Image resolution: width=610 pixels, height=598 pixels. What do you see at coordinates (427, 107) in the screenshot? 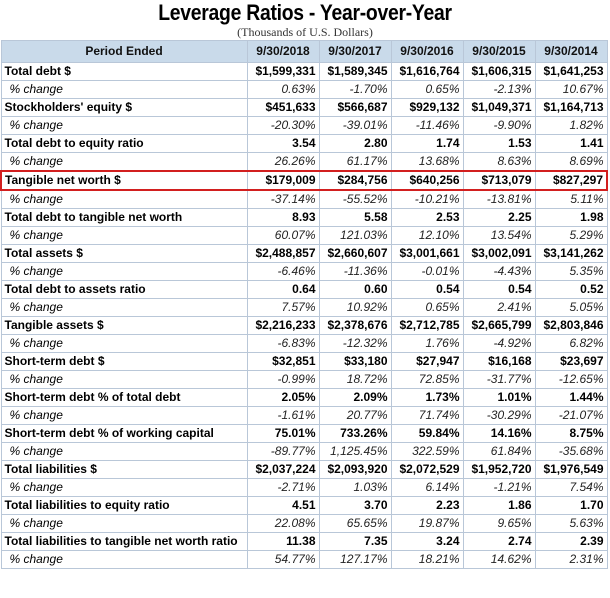
I see `table-cell: $929,132` at bounding box center [427, 107].